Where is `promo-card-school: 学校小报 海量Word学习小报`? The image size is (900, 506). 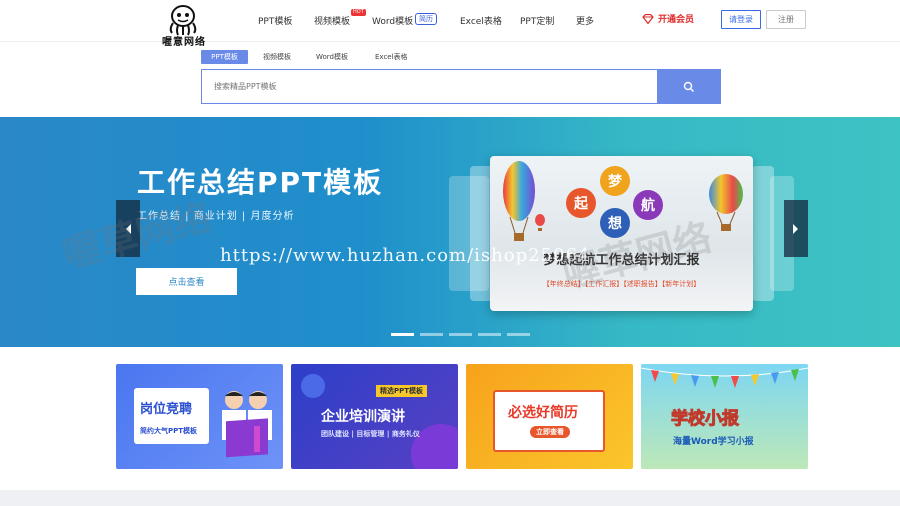
promo-card-school: 学校小报 海量Word学习小报 is located at coordinates (724, 416).